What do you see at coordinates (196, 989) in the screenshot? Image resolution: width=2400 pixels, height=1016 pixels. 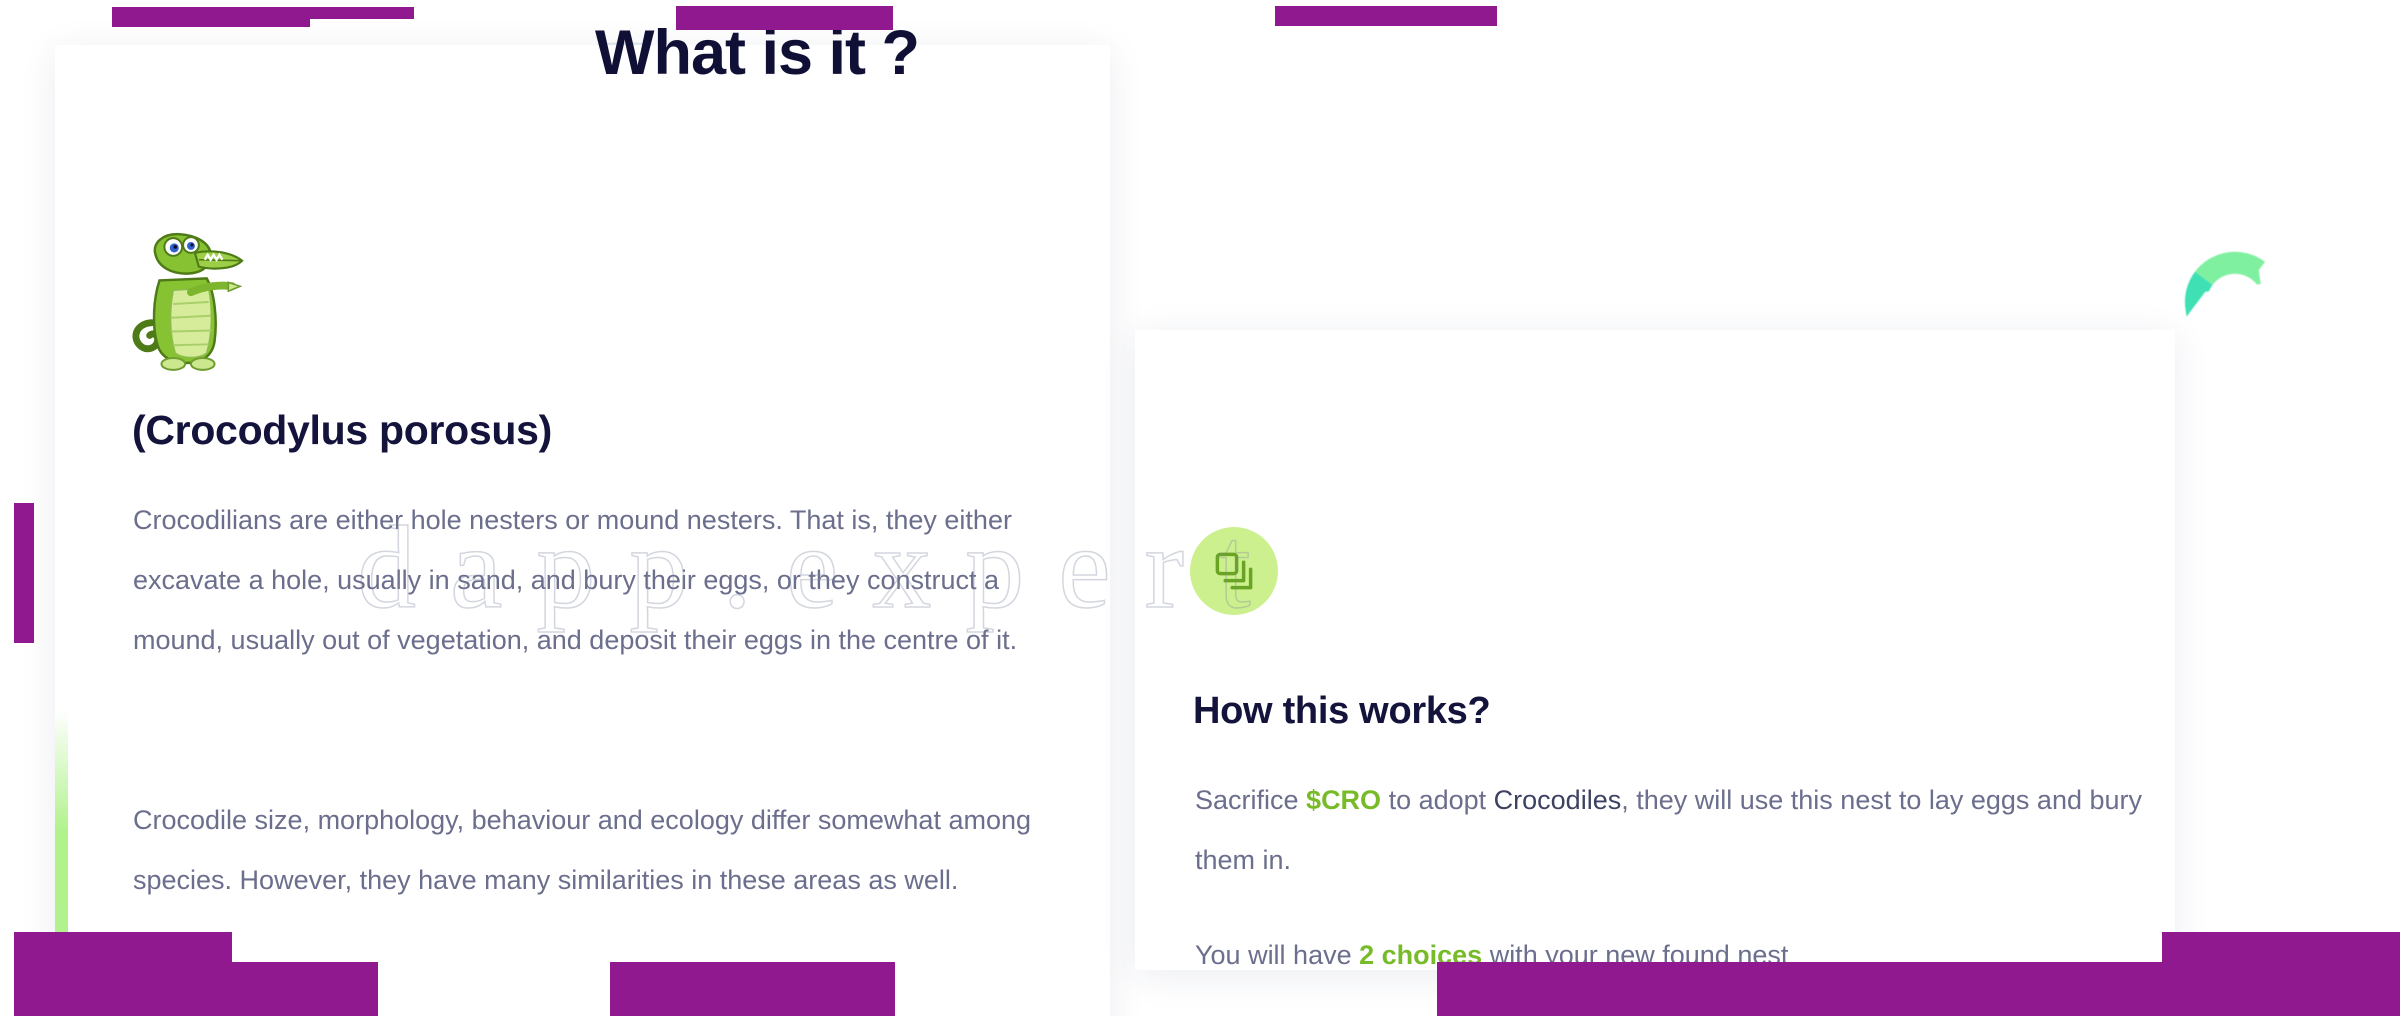 I see `decor-bar-bottom-left-b` at bounding box center [196, 989].